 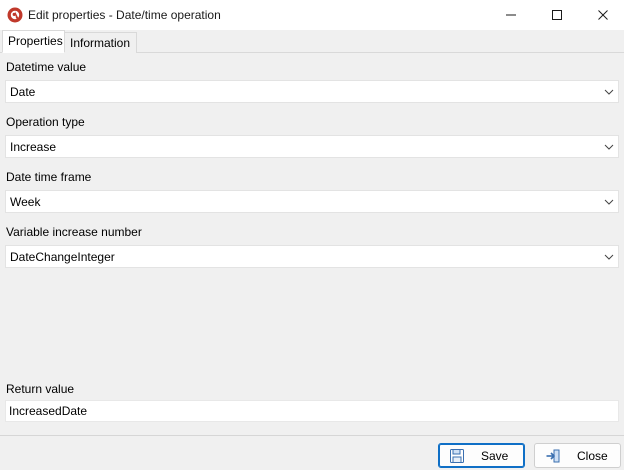 I want to click on return-value-label: Return value, so click(x=40, y=389).